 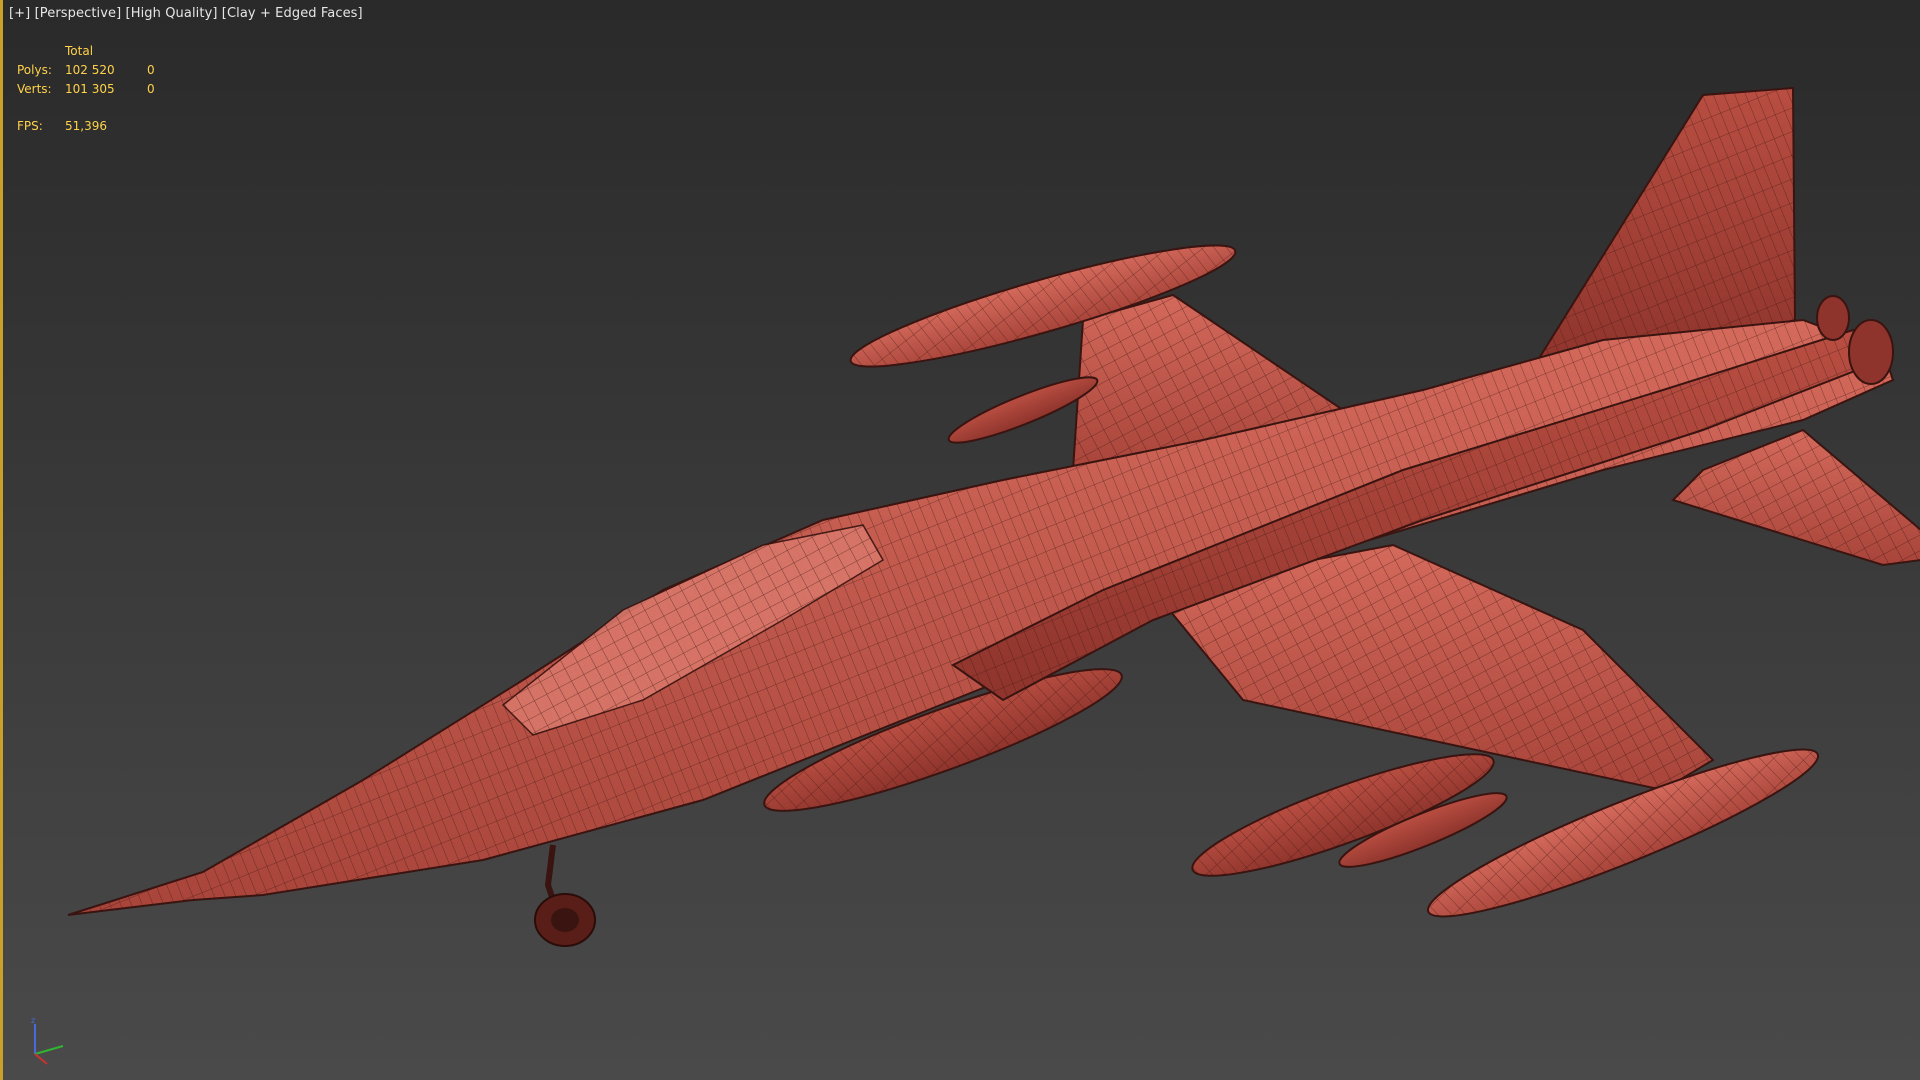 What do you see at coordinates (565, 895) in the screenshot?
I see `nose-landing-gear` at bounding box center [565, 895].